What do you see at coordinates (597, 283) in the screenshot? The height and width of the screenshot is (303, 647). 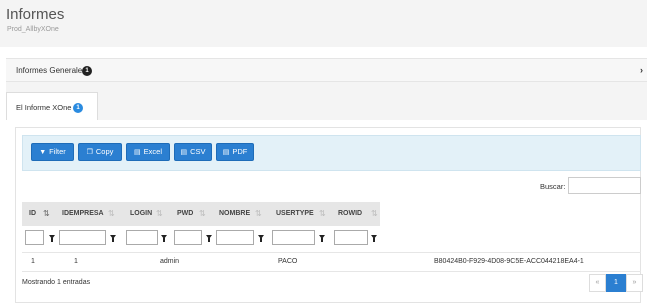 I see `pagination-prev: «` at bounding box center [597, 283].